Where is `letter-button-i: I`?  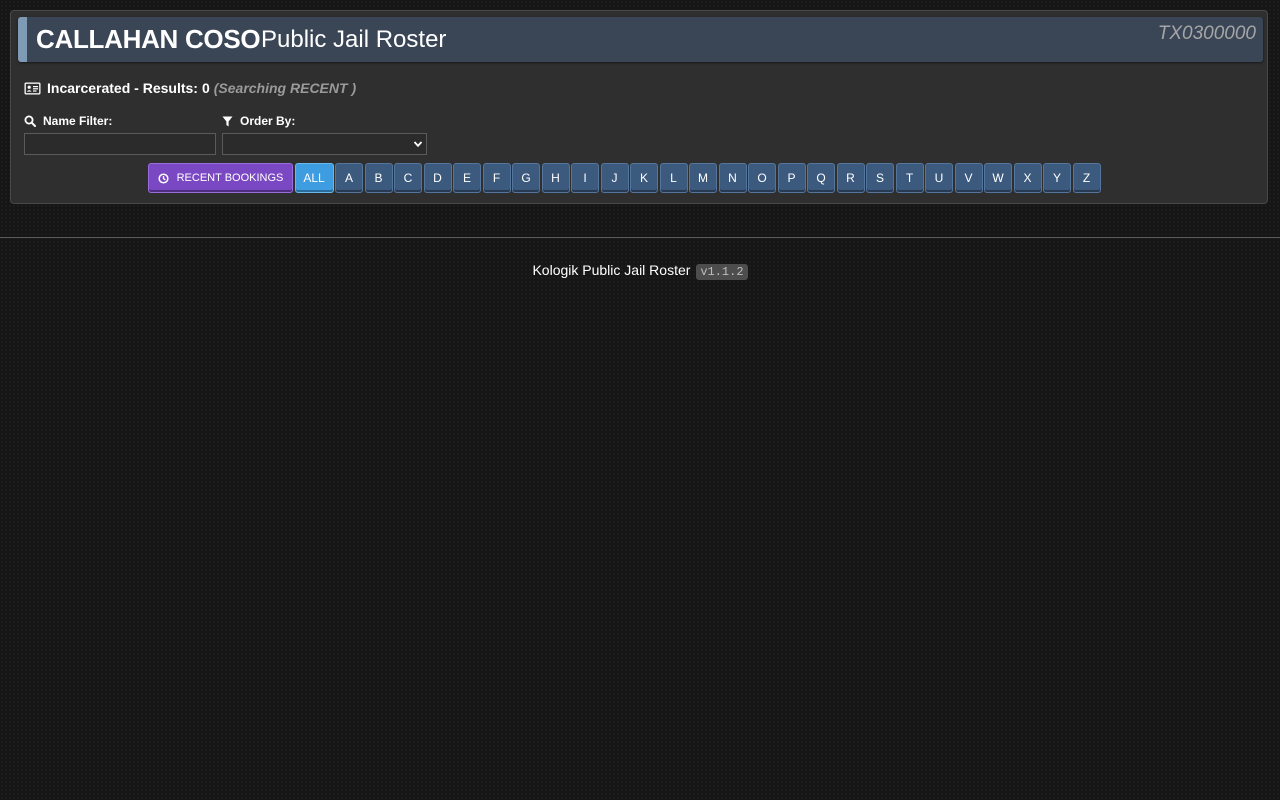 letter-button-i: I is located at coordinates (585, 178).